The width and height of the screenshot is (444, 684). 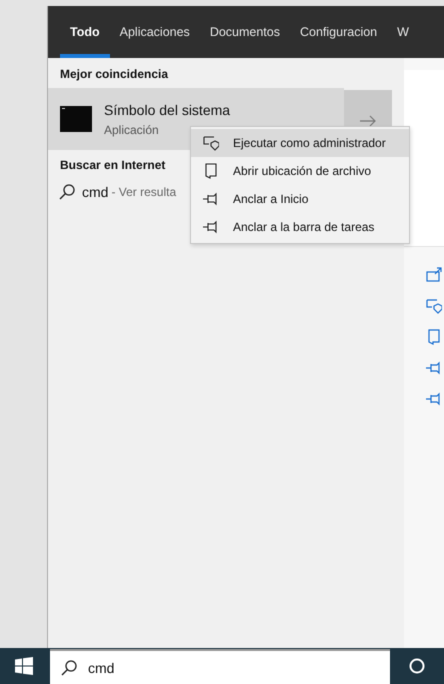 I want to click on tab: Documentos, so click(x=245, y=32).